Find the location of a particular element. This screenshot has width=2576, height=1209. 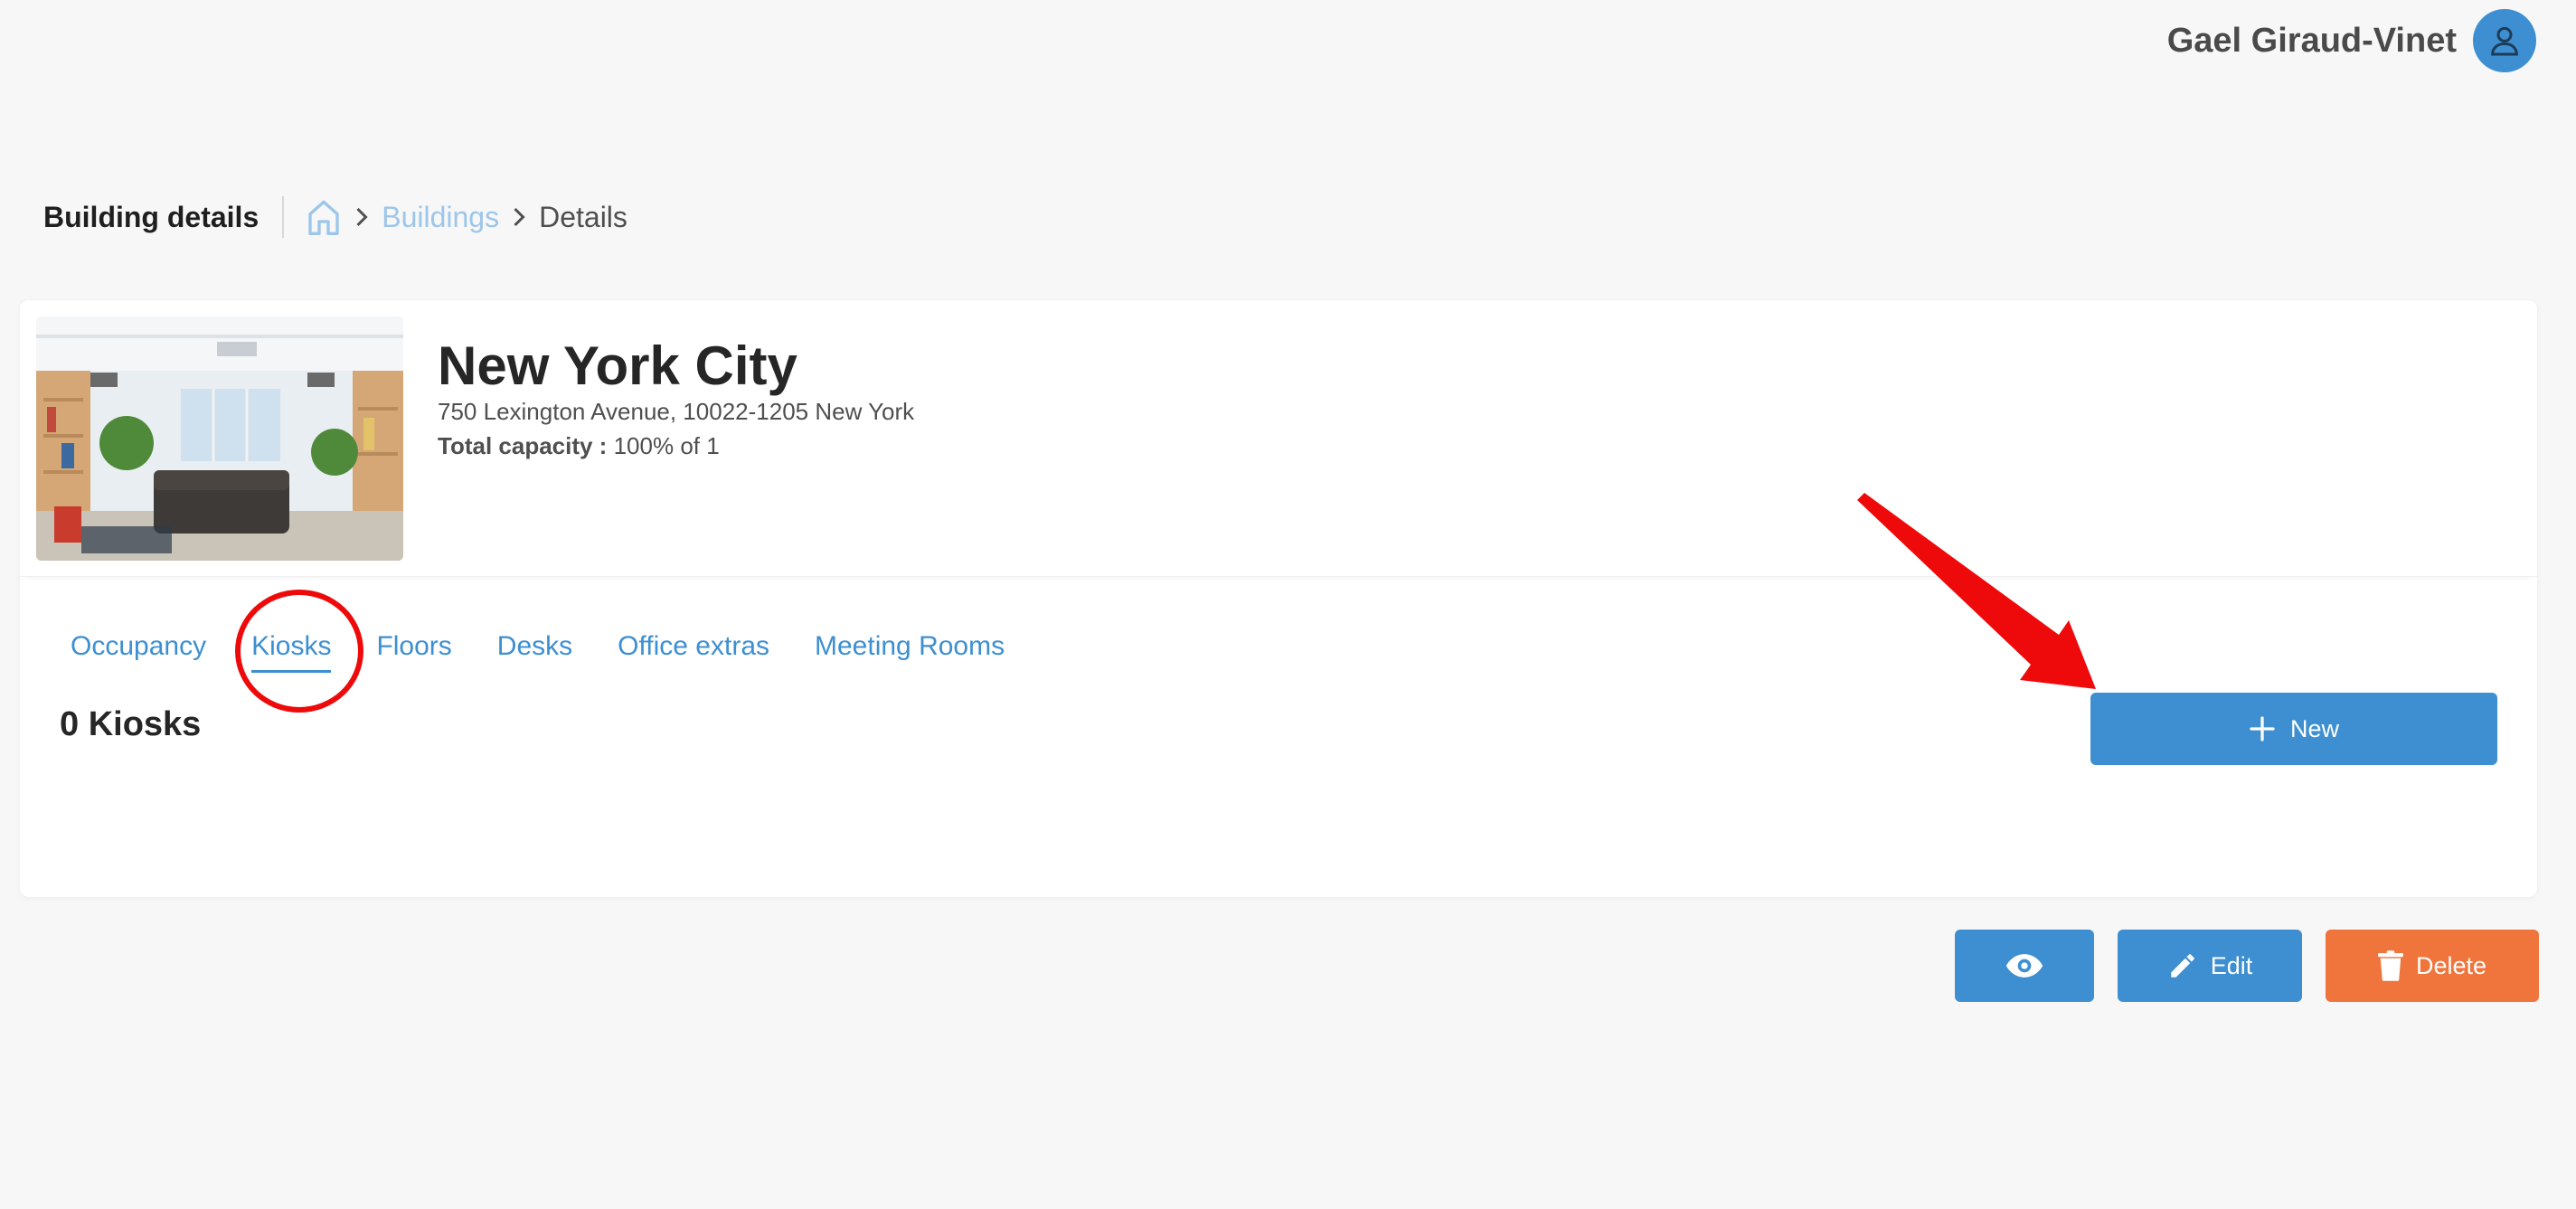

delete-button: Delete is located at coordinates (2432, 966).